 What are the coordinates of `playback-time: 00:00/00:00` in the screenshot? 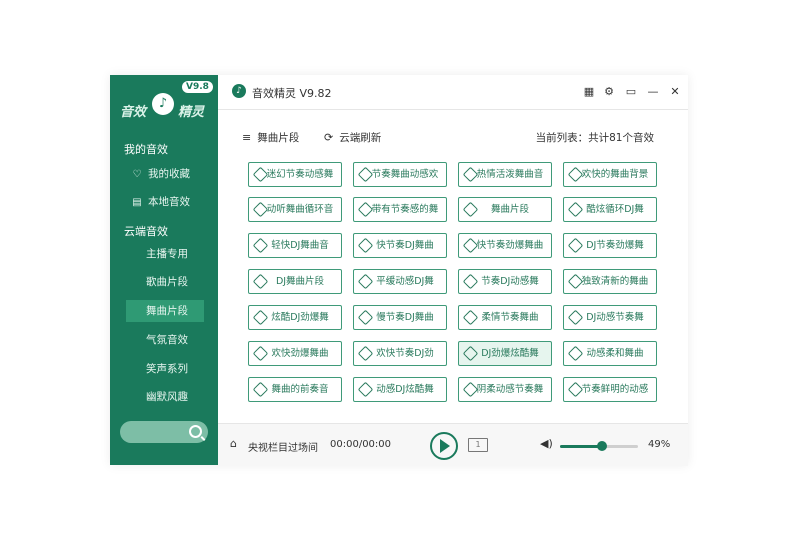 It's located at (361, 444).